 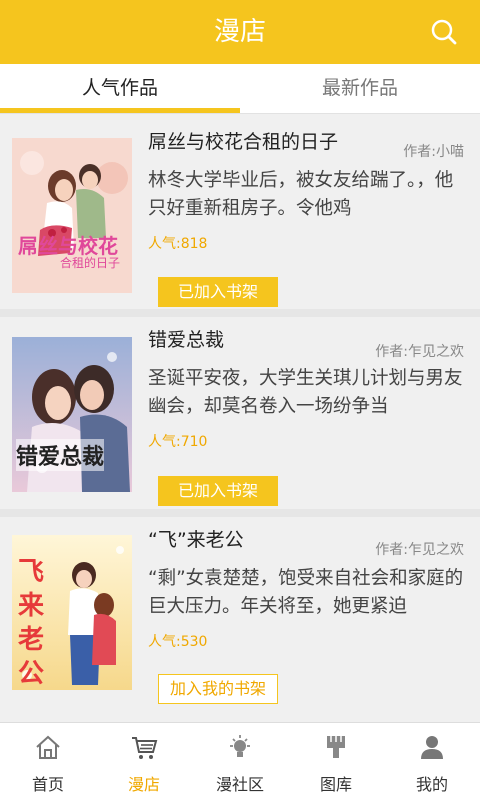 I want to click on cover-title-char: 老, so click(x=31, y=640).